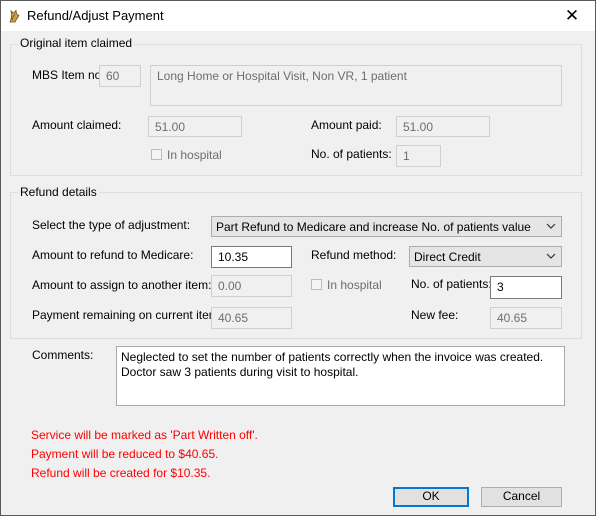 Image resolution: width=596 pixels, height=516 pixels. I want to click on remaining-field: 40.65, so click(251, 318).